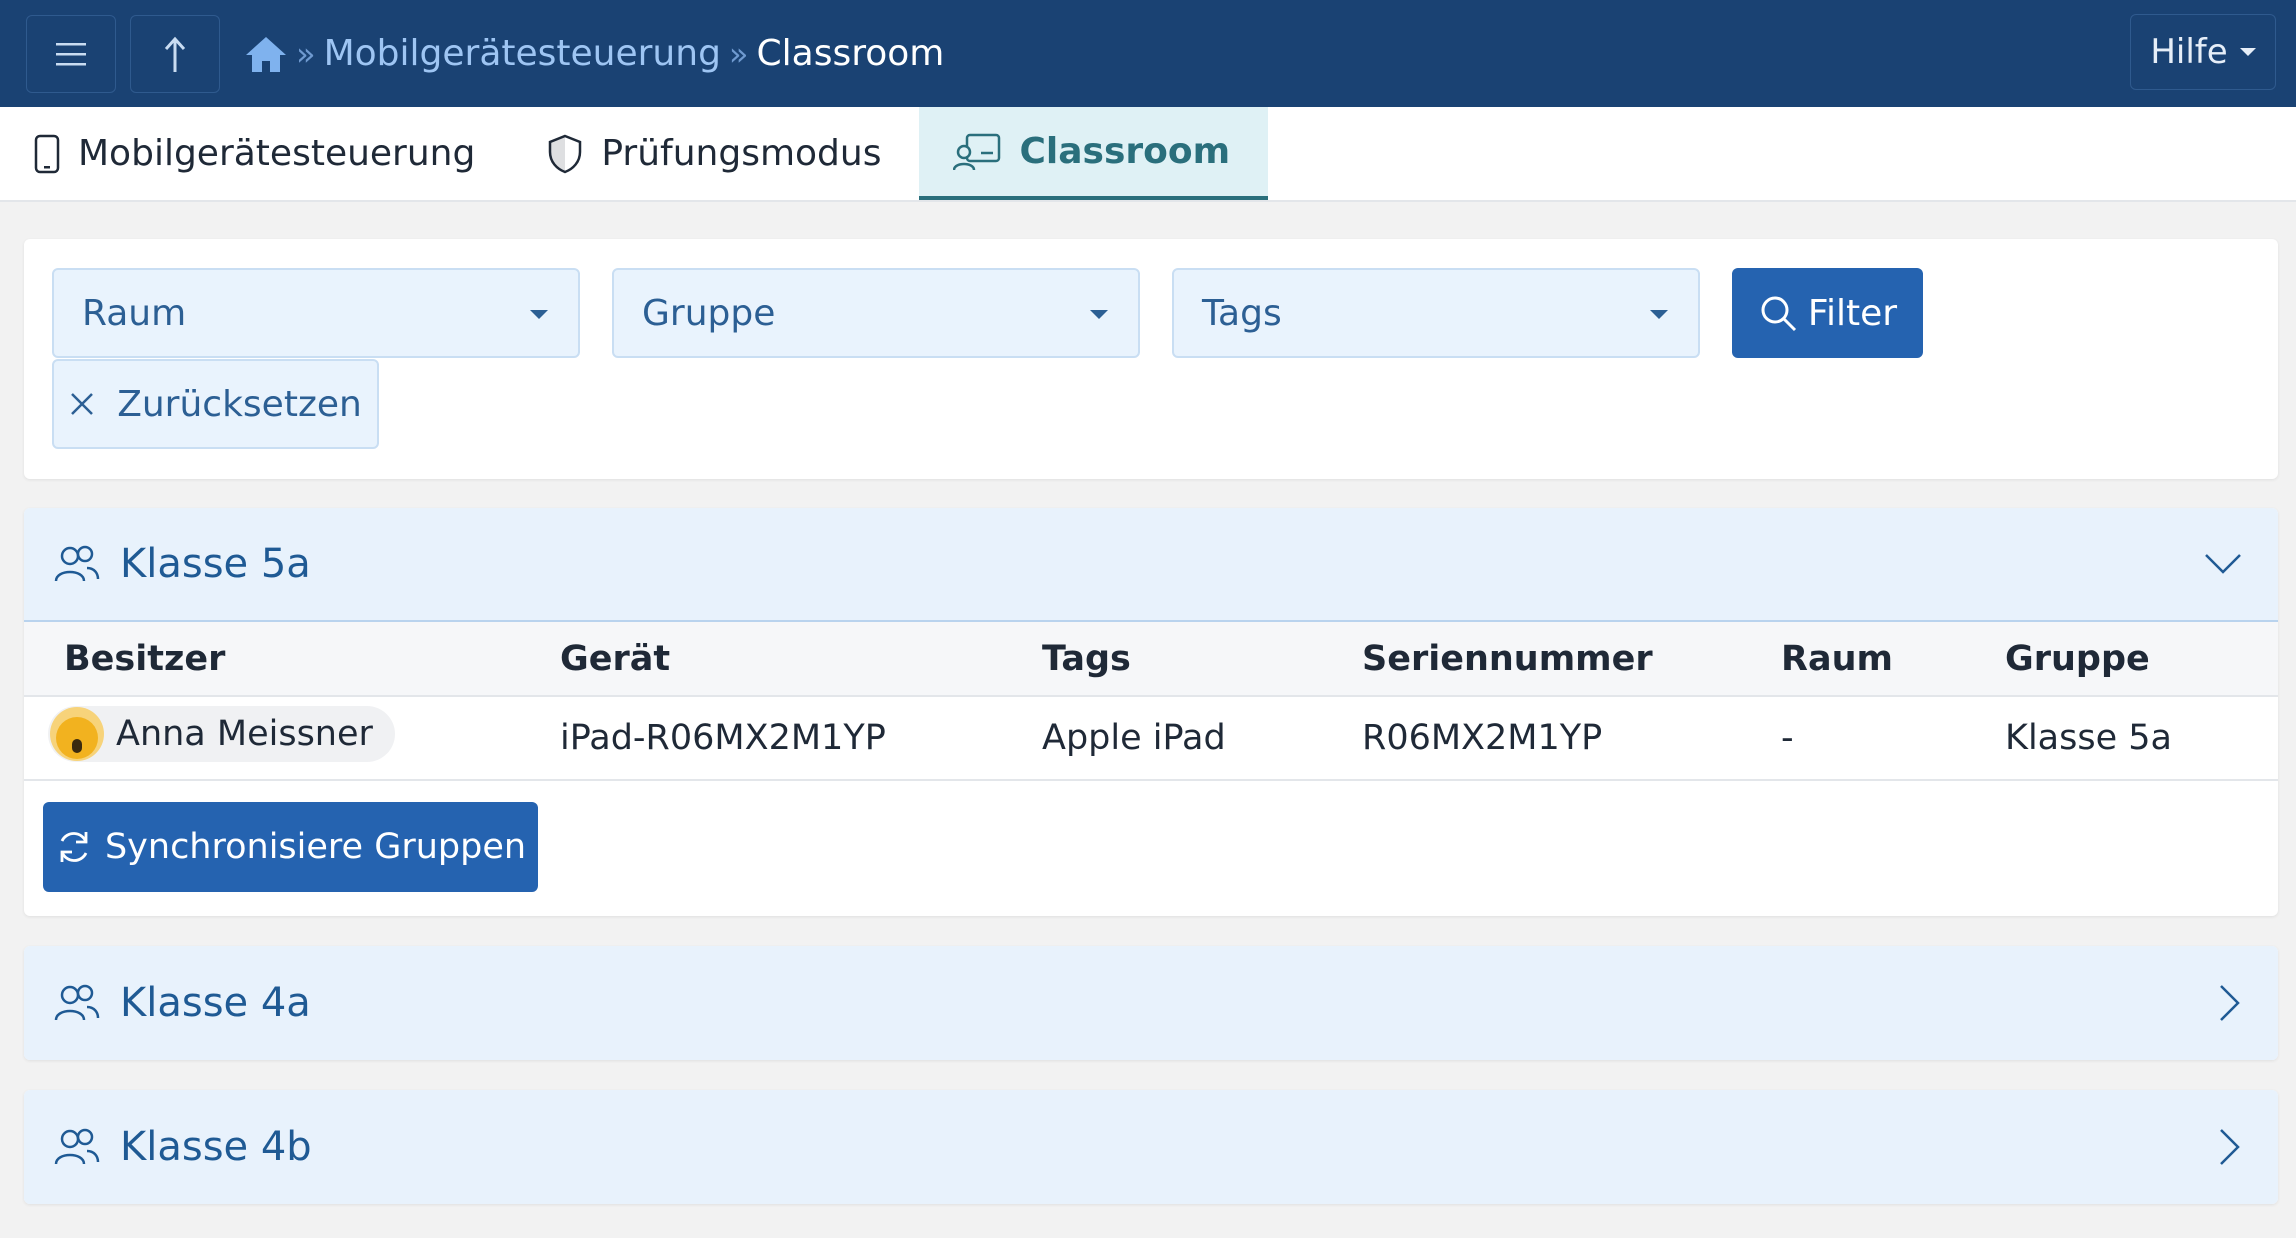 This screenshot has width=2296, height=1238. I want to click on tags-cell: Apple iPad, so click(1202, 738).